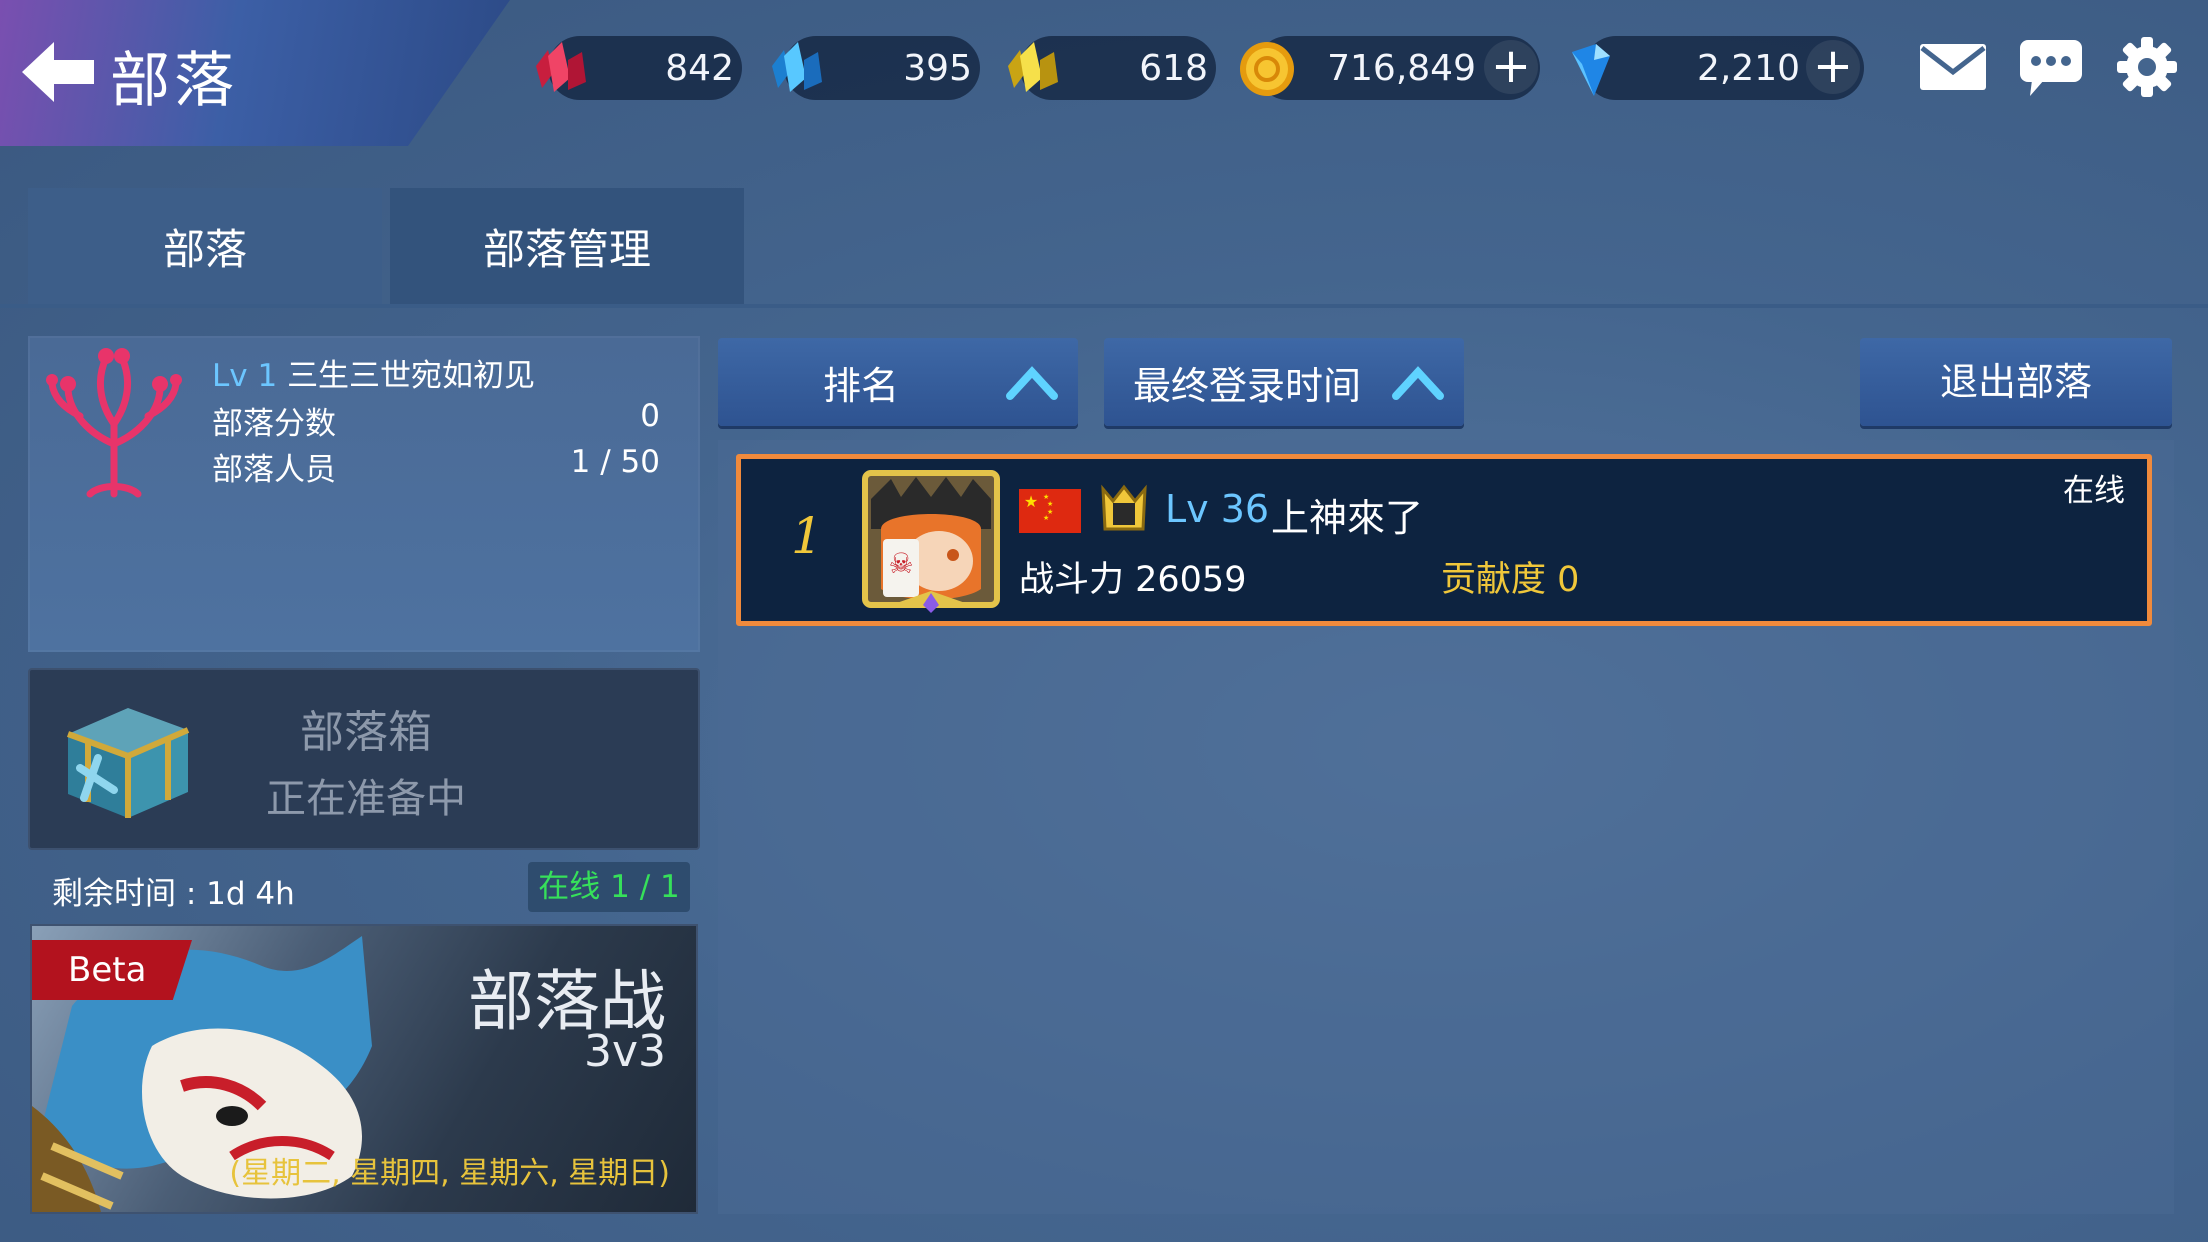  Describe the element at coordinates (449, 1173) in the screenshot. I see `clan-war-days: (星期二, 星期四, 星期六, 星期日)` at that location.